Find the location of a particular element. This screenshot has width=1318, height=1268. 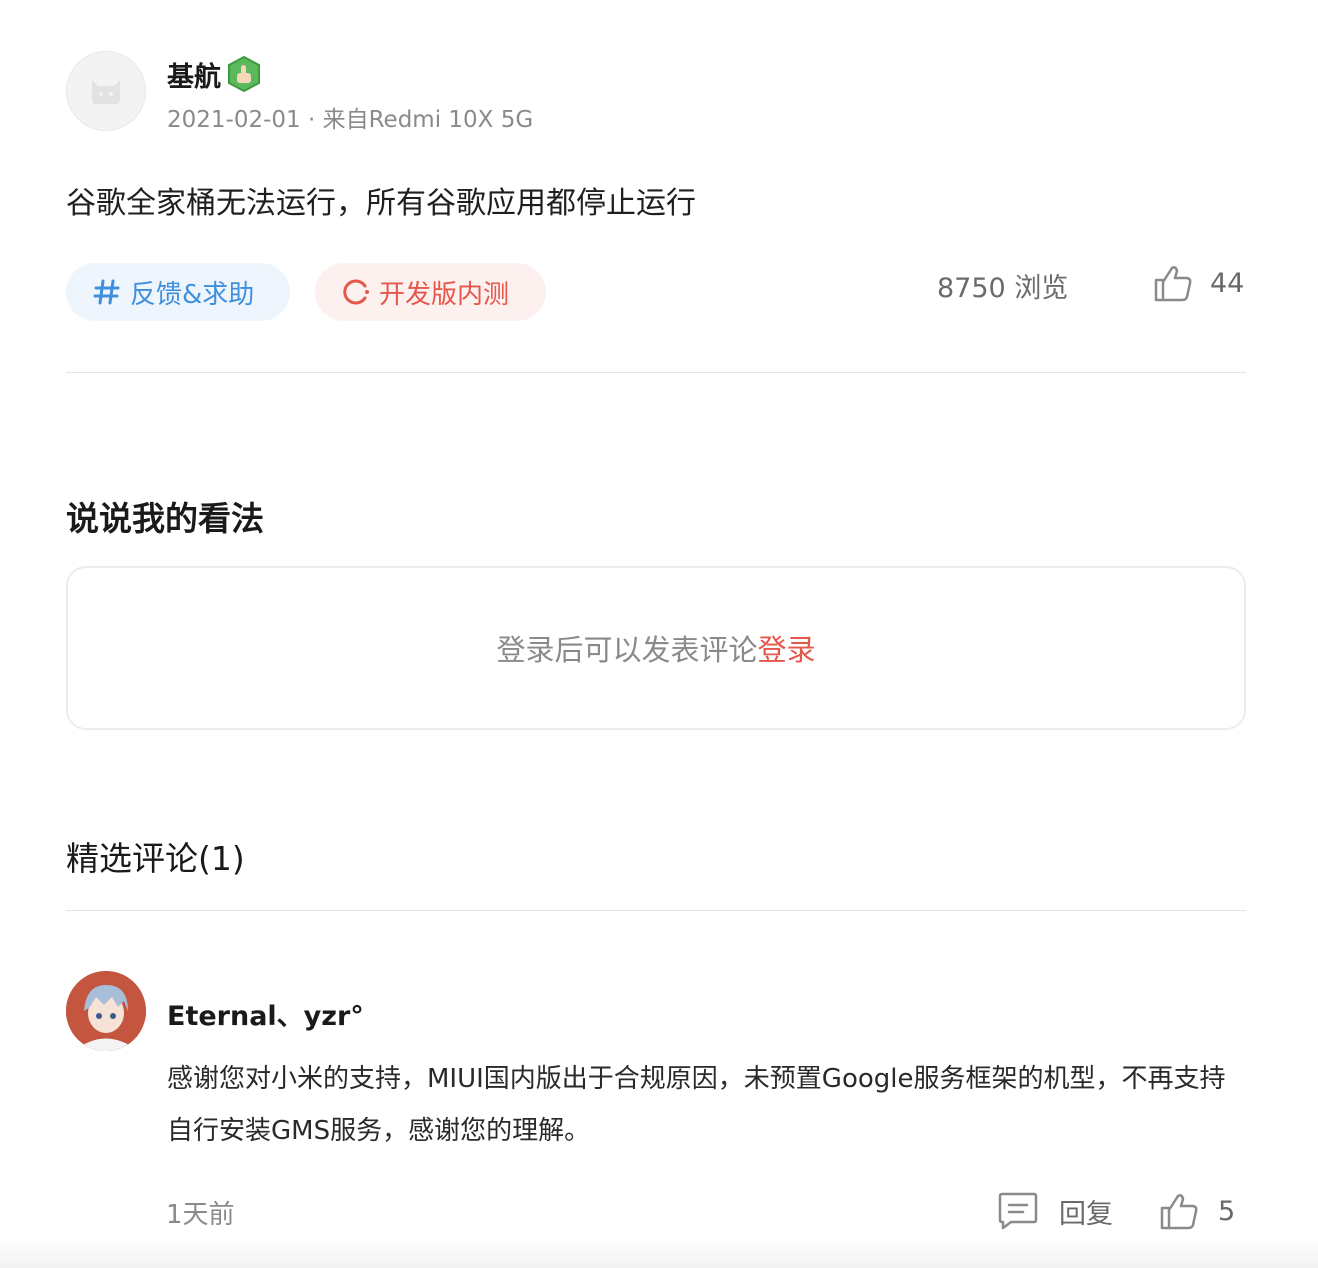

post-title: 谷歌全家桶无法运行，所有谷歌应用都停止运行 is located at coordinates (381, 203).